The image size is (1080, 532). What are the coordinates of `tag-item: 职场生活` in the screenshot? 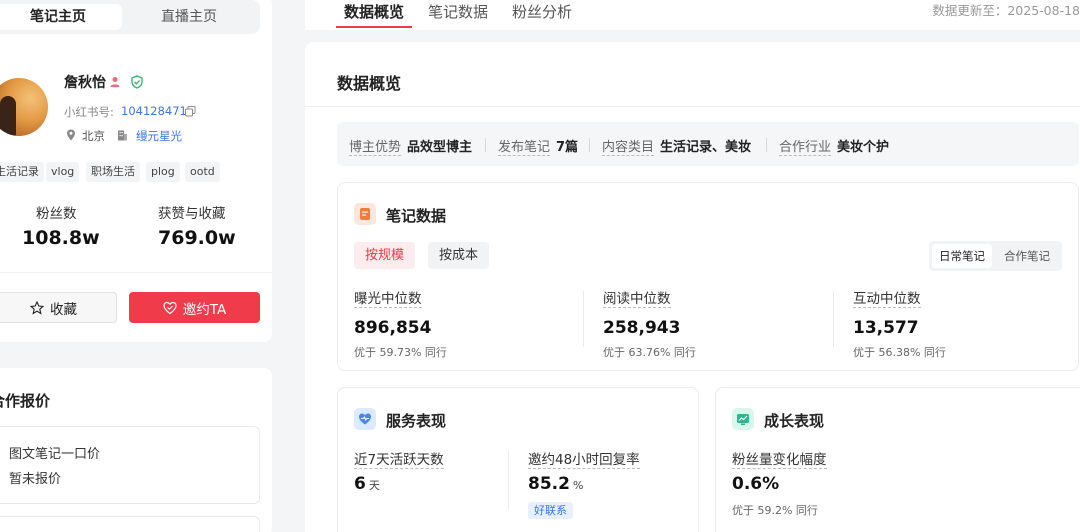 It's located at (113, 172).